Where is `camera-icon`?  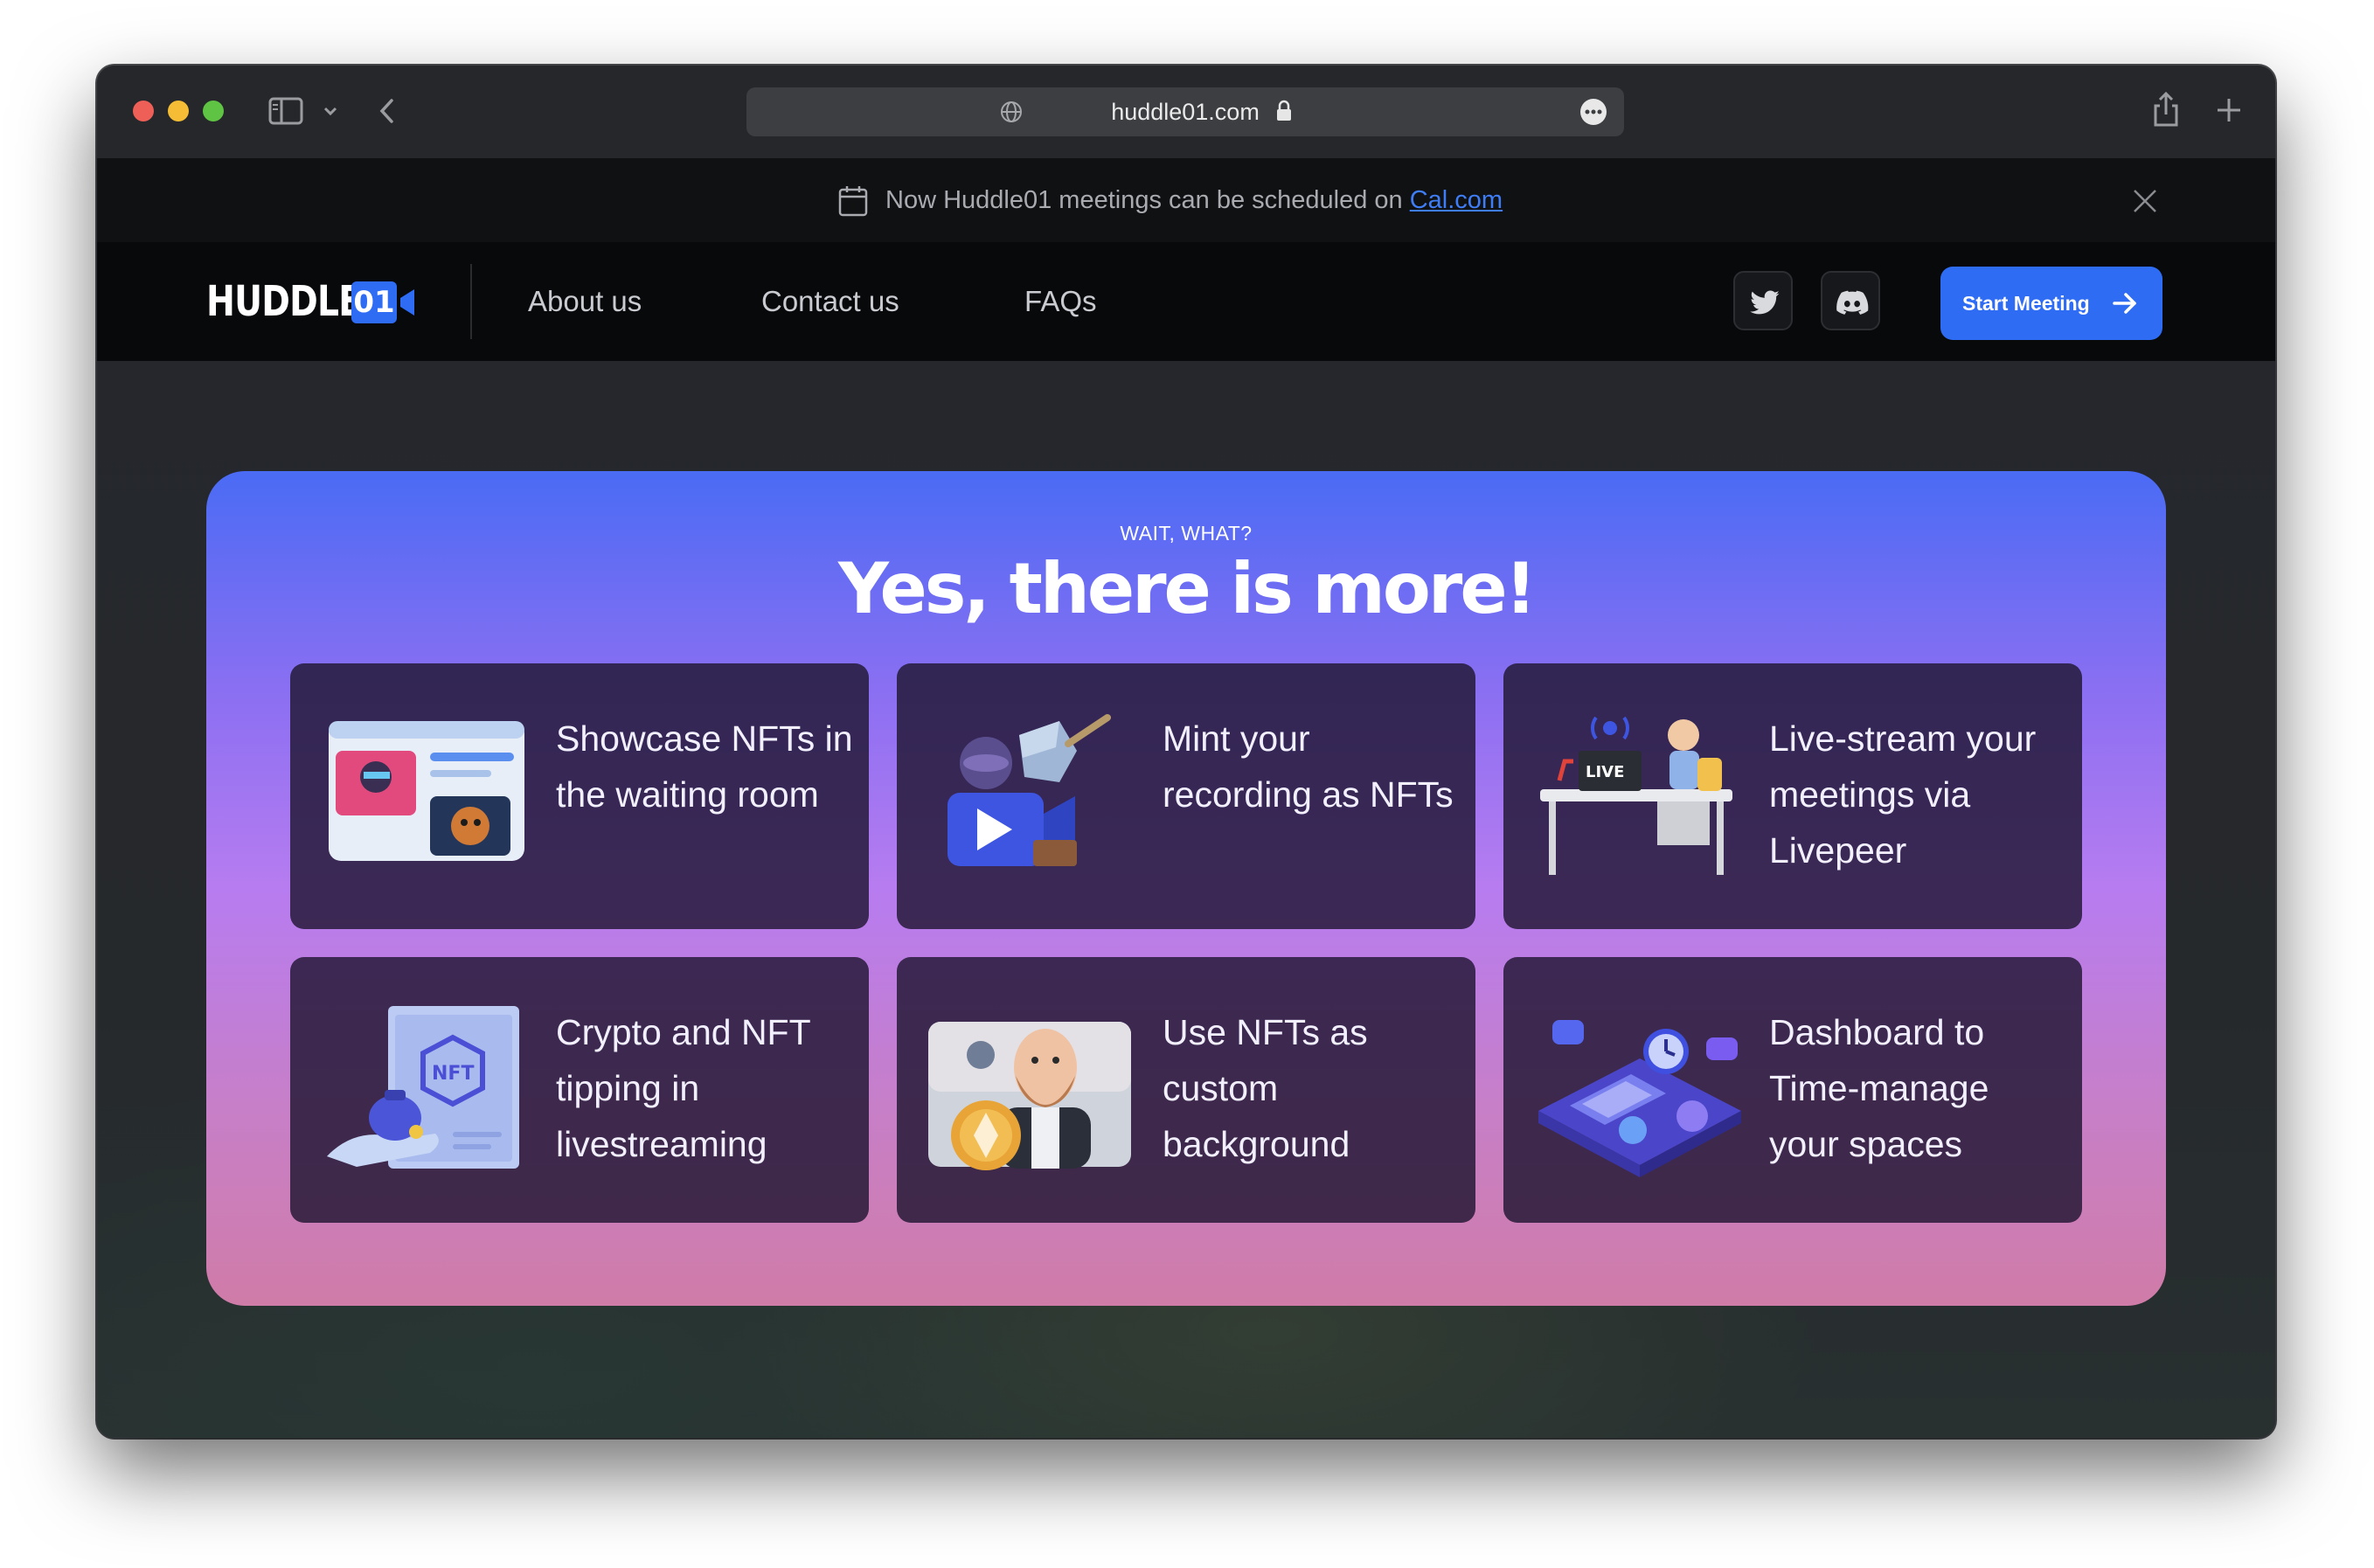 camera-icon is located at coordinates (407, 302).